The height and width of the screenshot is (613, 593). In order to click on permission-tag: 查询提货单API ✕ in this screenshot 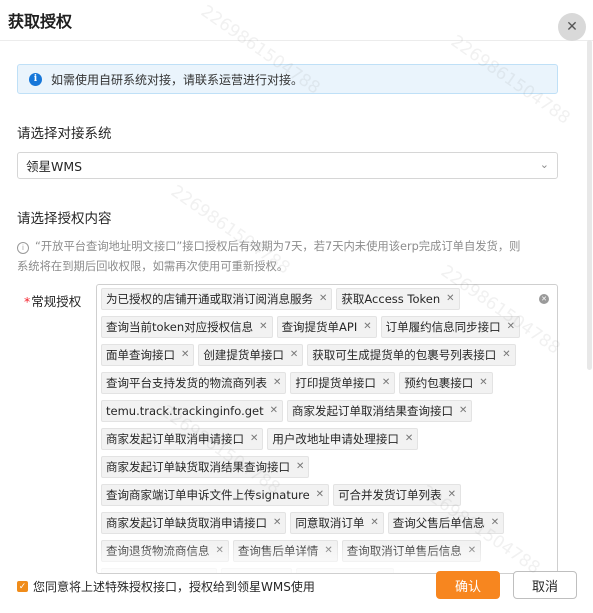, I will do `click(326, 327)`.